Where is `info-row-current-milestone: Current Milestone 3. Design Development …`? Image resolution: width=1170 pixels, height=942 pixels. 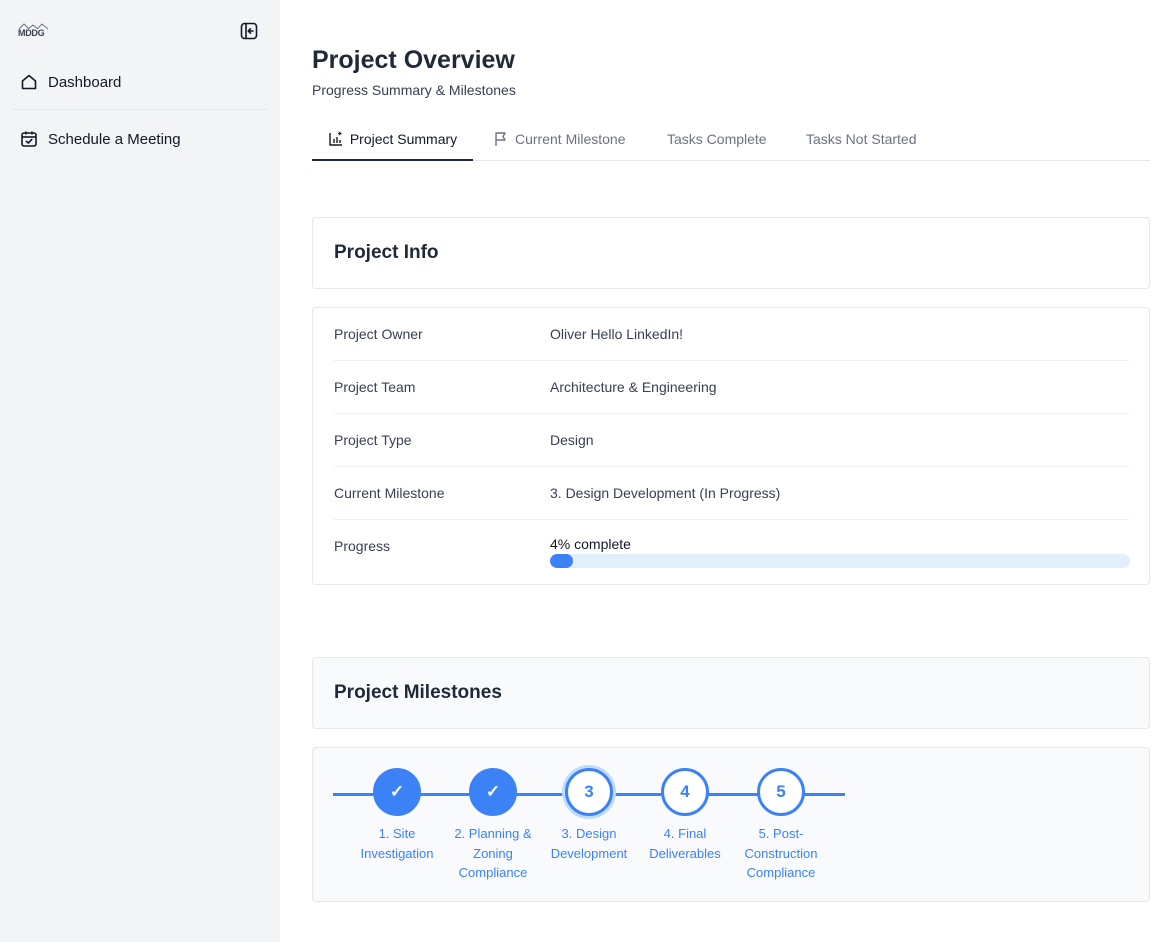
info-row-current-milestone: Current Milestone 3. Design Development … is located at coordinates (731, 493).